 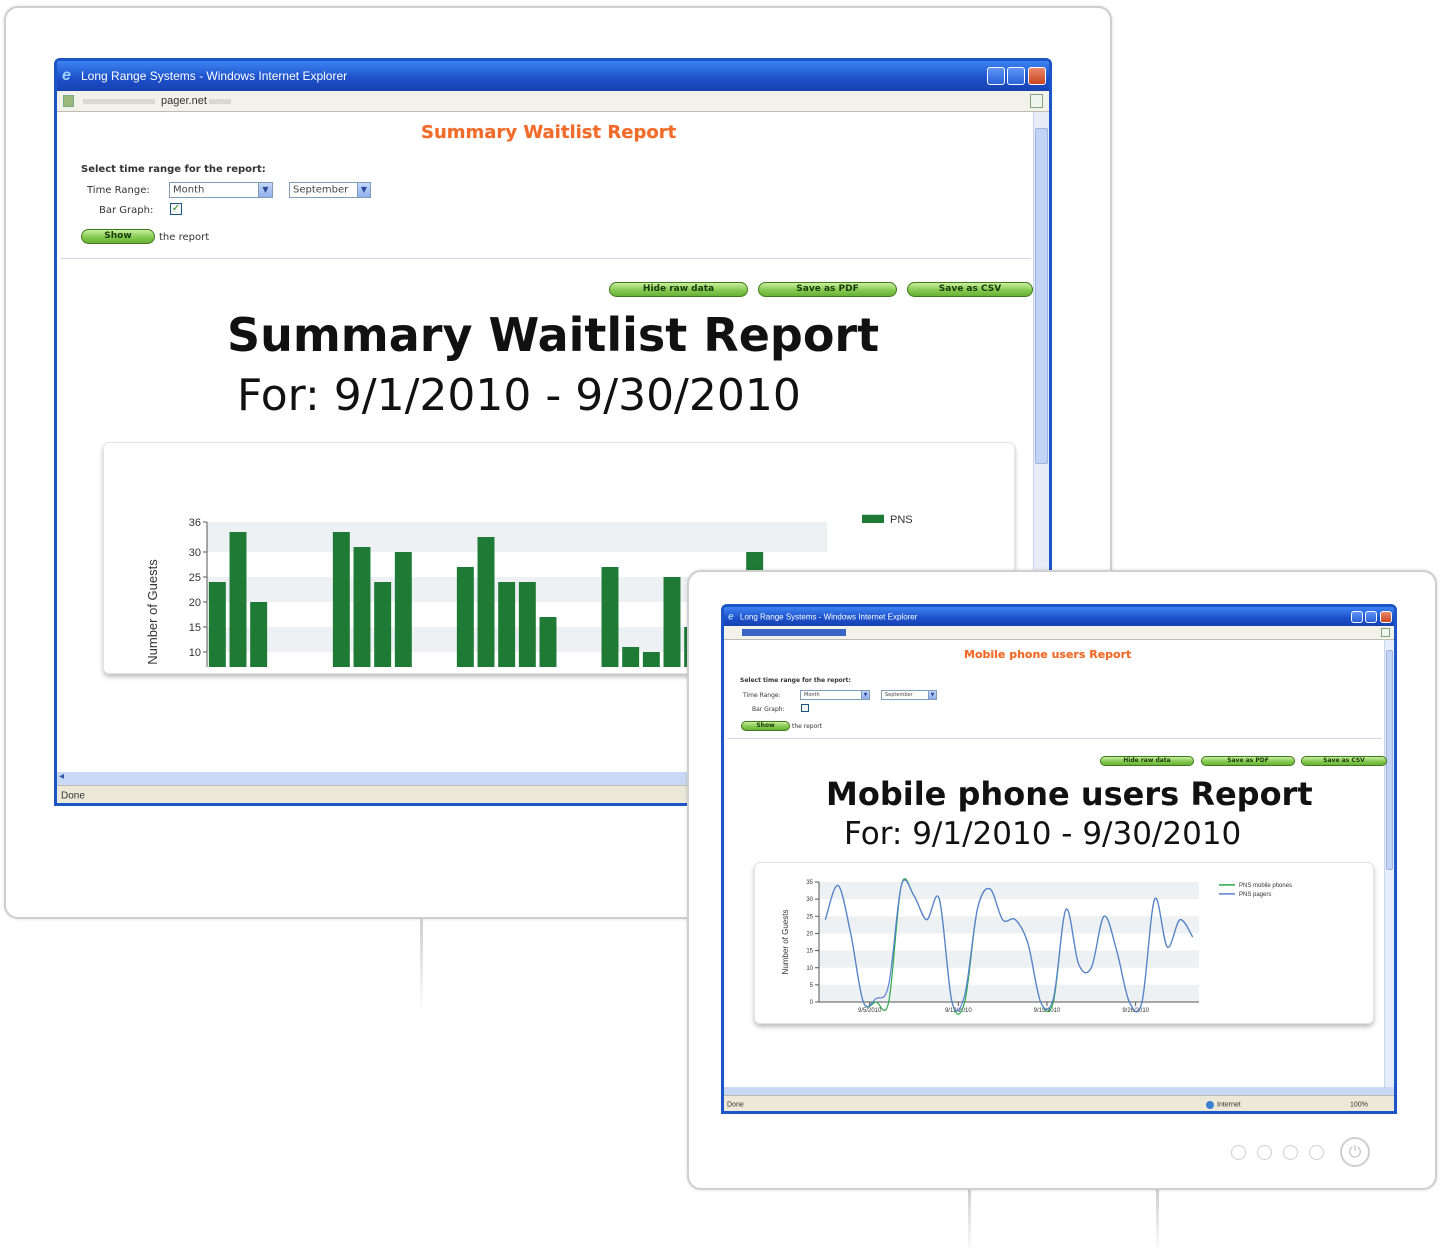 I want to click on y-tick-label: 36, so click(x=195, y=523).